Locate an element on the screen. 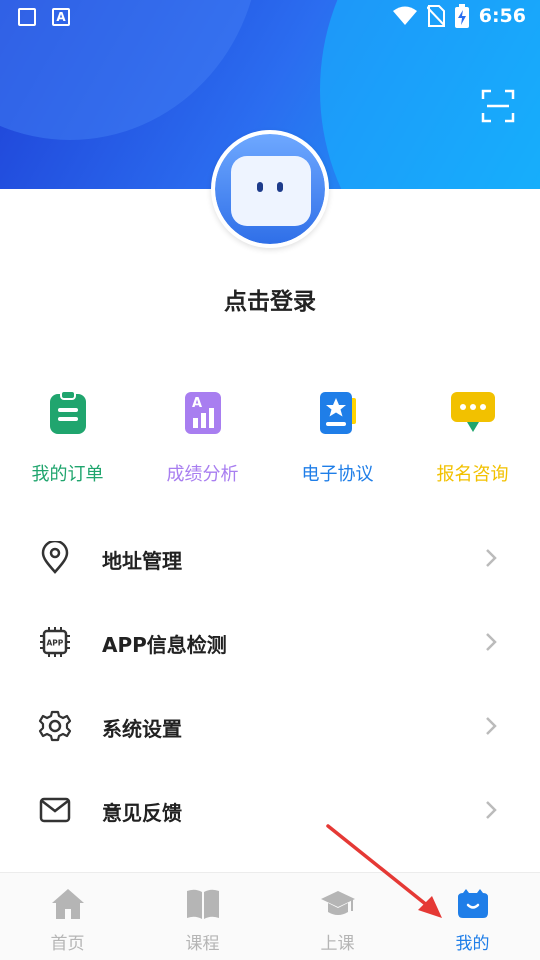  avatar-mascot is located at coordinates (271, 191).